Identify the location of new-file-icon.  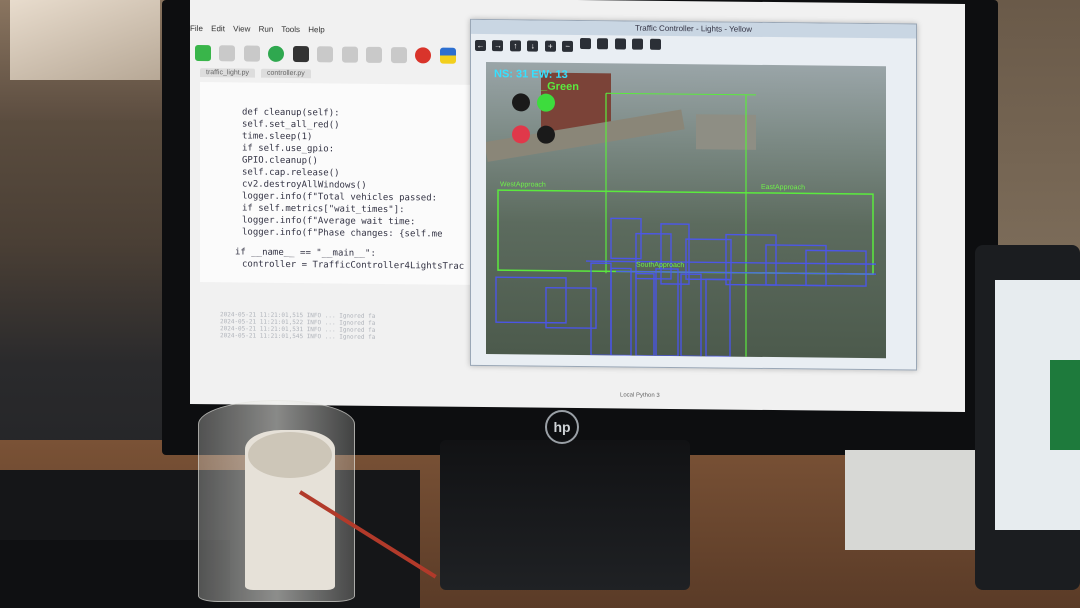
(203, 52).